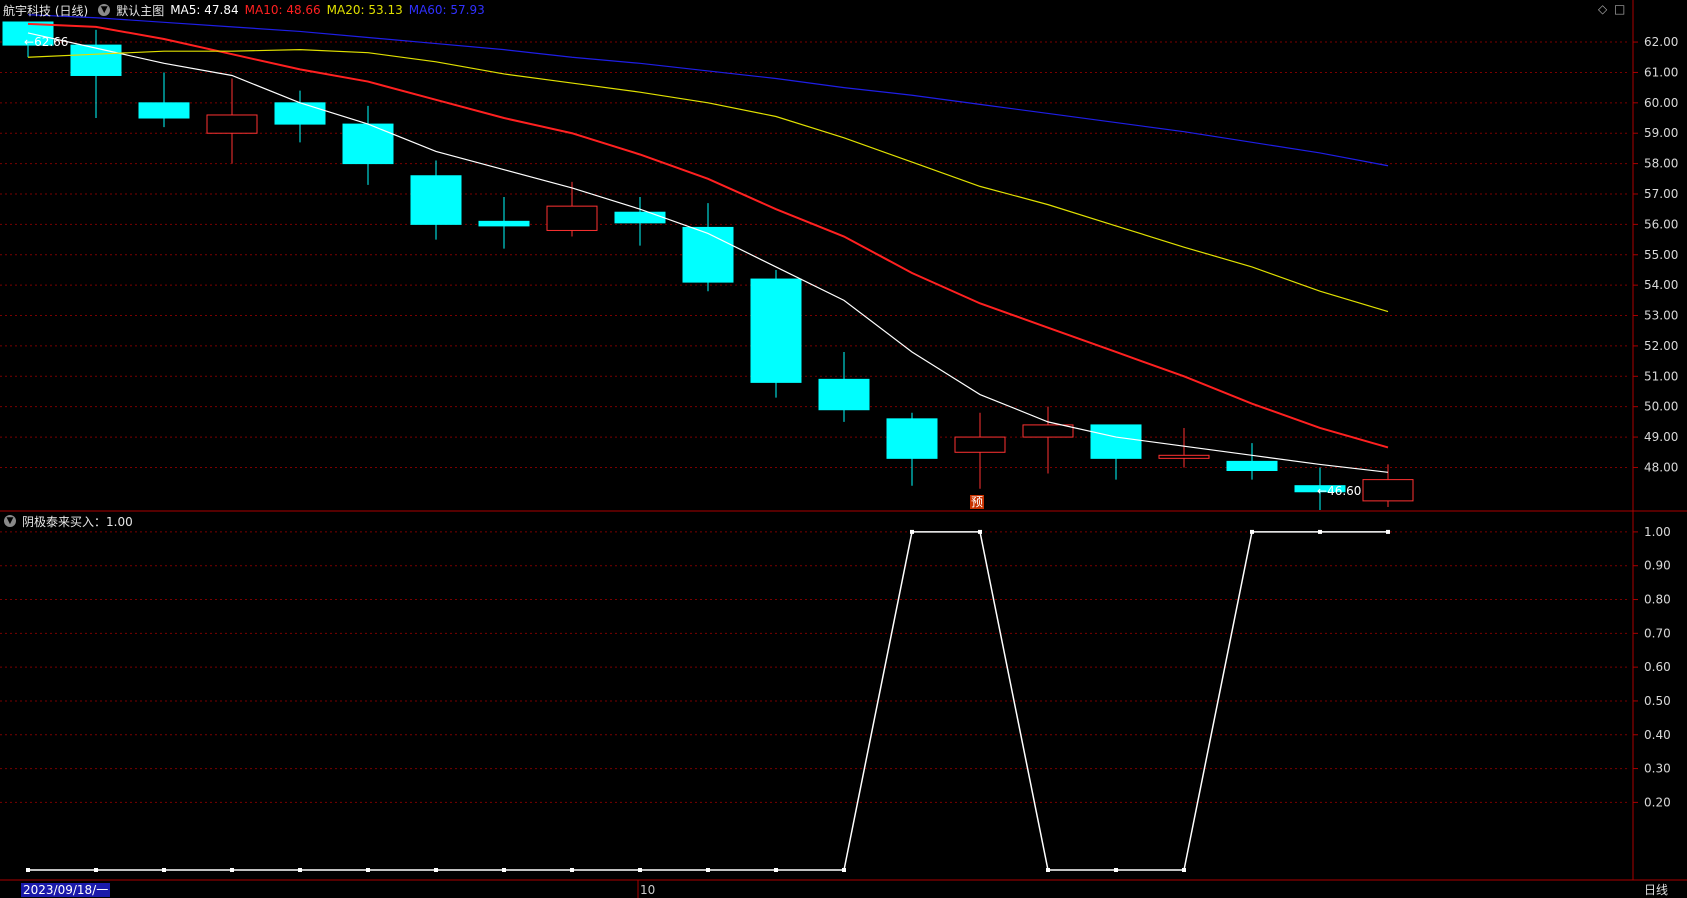 The width and height of the screenshot is (1687, 898). I want to click on period-label: 日线, so click(1656, 890).